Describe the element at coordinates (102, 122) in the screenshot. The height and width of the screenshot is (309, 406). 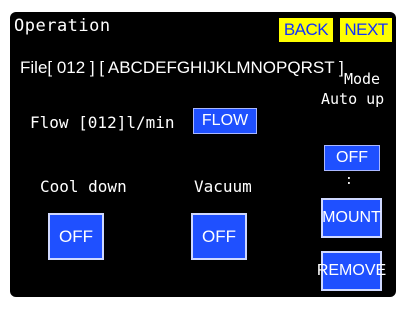
I see `flow-label: Flow [012]l/min` at that location.